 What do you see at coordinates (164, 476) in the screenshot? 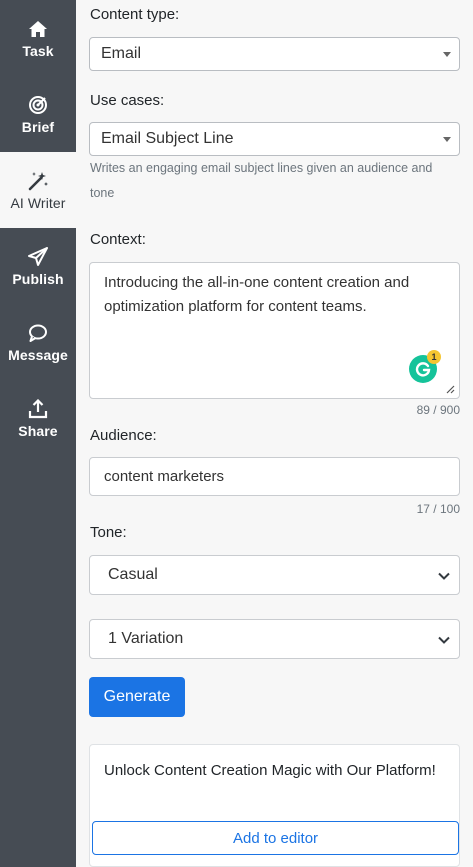
I see `audience-value: content marketers` at bounding box center [164, 476].